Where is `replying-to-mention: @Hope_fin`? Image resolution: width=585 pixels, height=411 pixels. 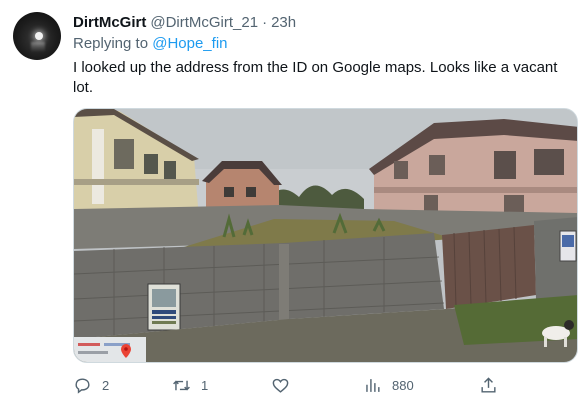
replying-to-mention: @Hope_fin is located at coordinates (189, 43).